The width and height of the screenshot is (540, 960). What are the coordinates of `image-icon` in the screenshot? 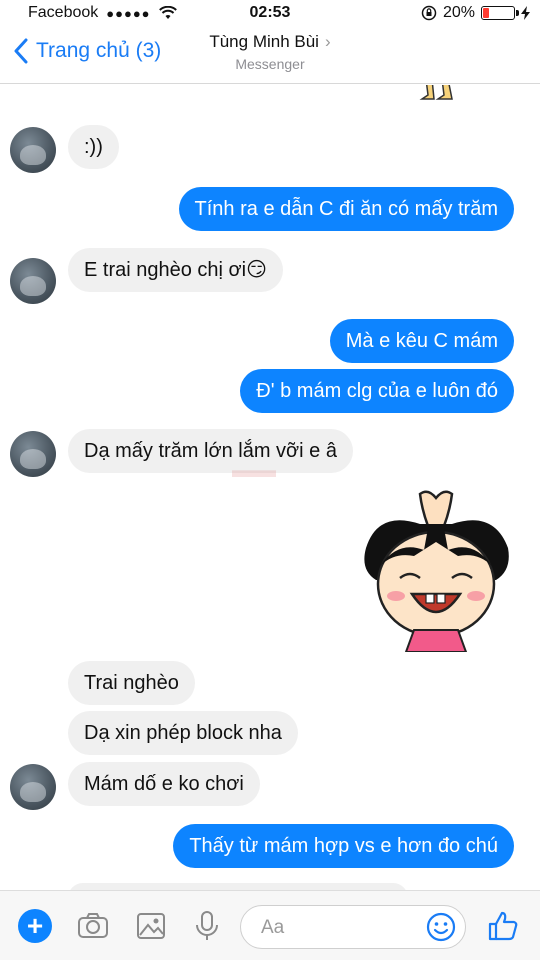 It's located at (151, 926).